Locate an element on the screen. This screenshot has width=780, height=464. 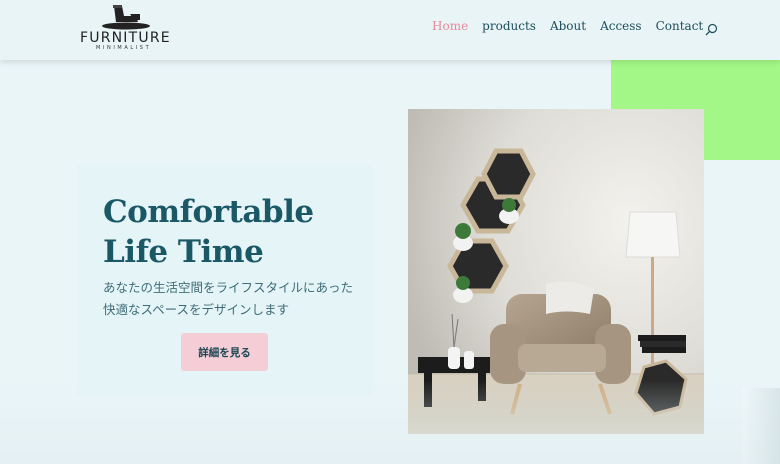
hero-description: あなたの生活空間をライフスタイルにあった 快適なスペースをデザインします is located at coordinates (233, 299).